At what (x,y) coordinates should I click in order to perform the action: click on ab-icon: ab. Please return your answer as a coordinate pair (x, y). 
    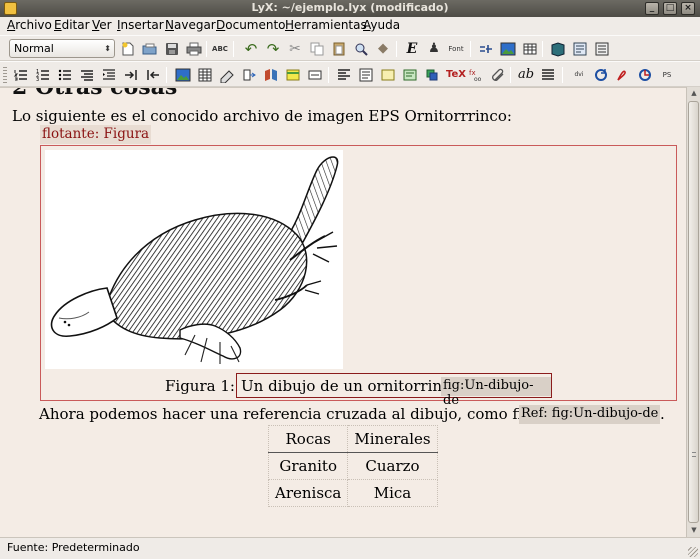
    Looking at the image, I should click on (526, 75).